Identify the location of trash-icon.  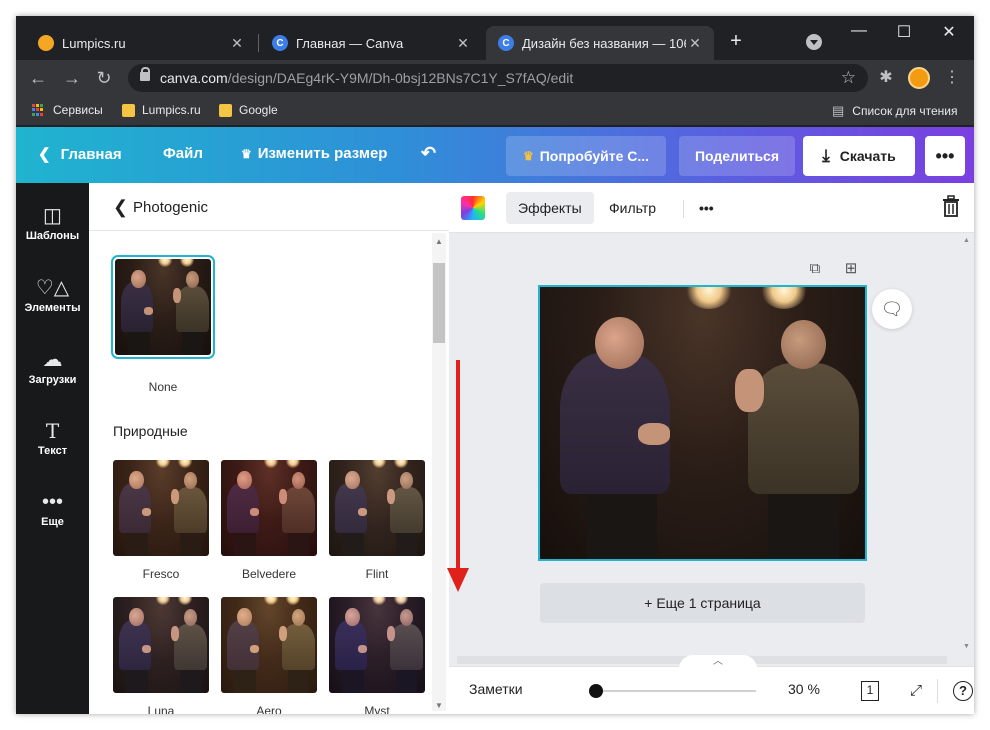
(951, 206).